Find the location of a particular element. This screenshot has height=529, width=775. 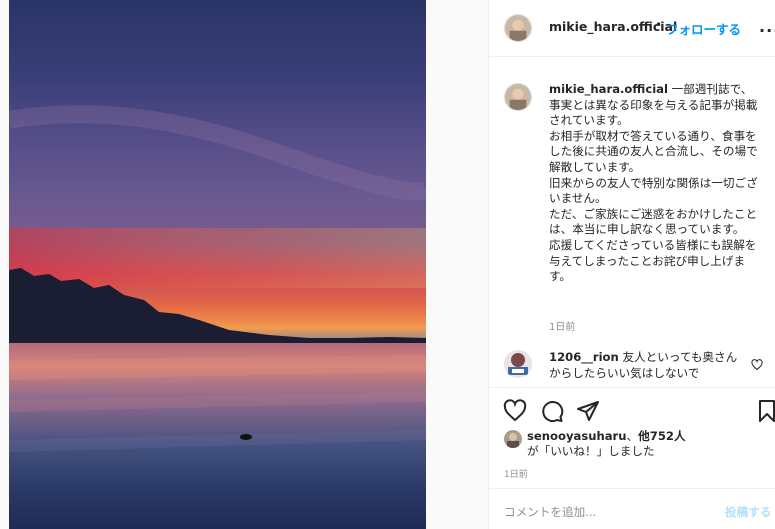

comment-like-icon is located at coordinates (757, 365).